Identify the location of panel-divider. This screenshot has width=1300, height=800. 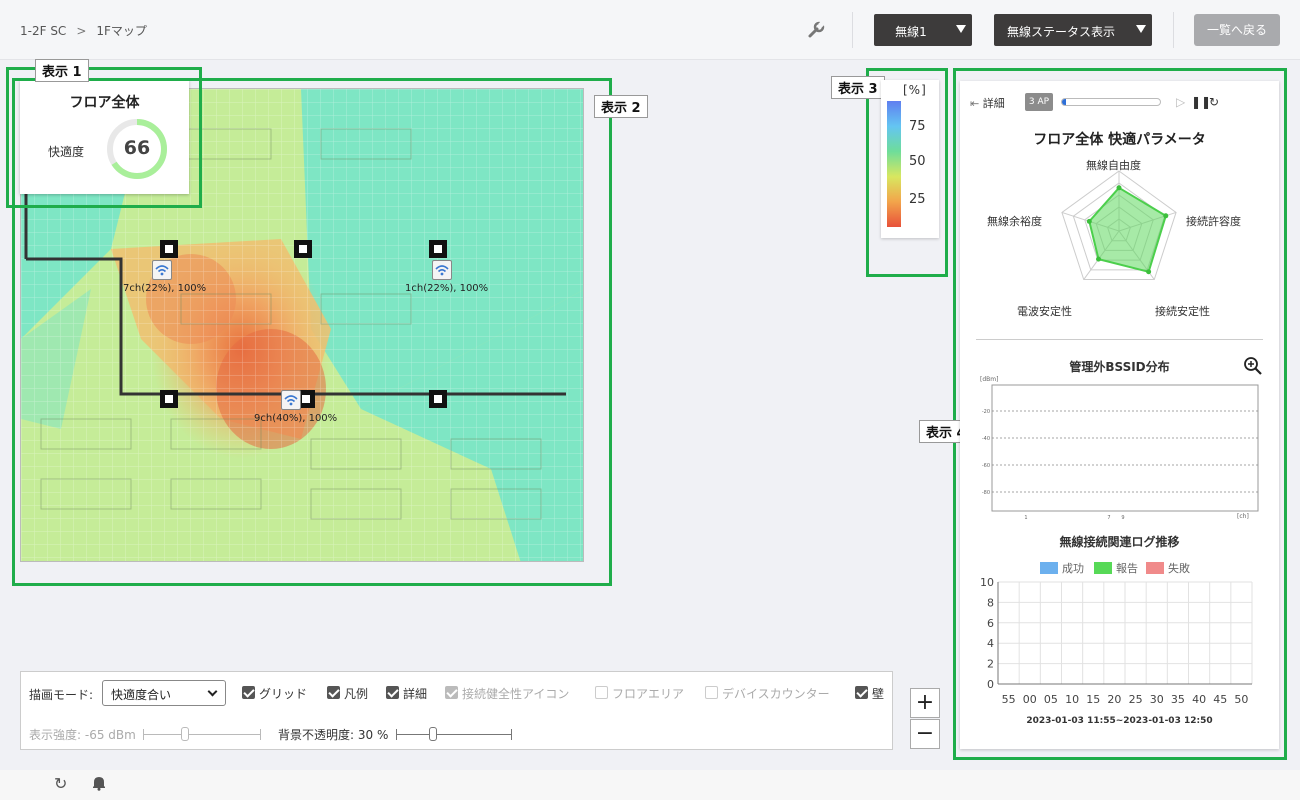
(1119, 339).